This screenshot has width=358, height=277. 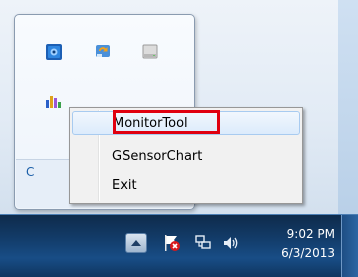 I want to click on chevron-up-icon, so click(x=136, y=243).